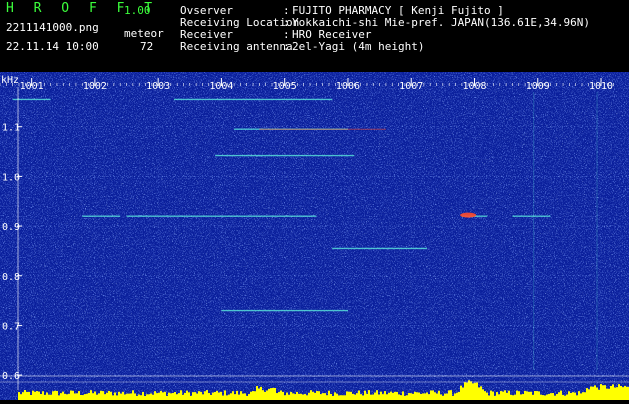  What do you see at coordinates (11, 227) in the screenshot?
I see `y-tick-label: 0.9` at bounding box center [11, 227].